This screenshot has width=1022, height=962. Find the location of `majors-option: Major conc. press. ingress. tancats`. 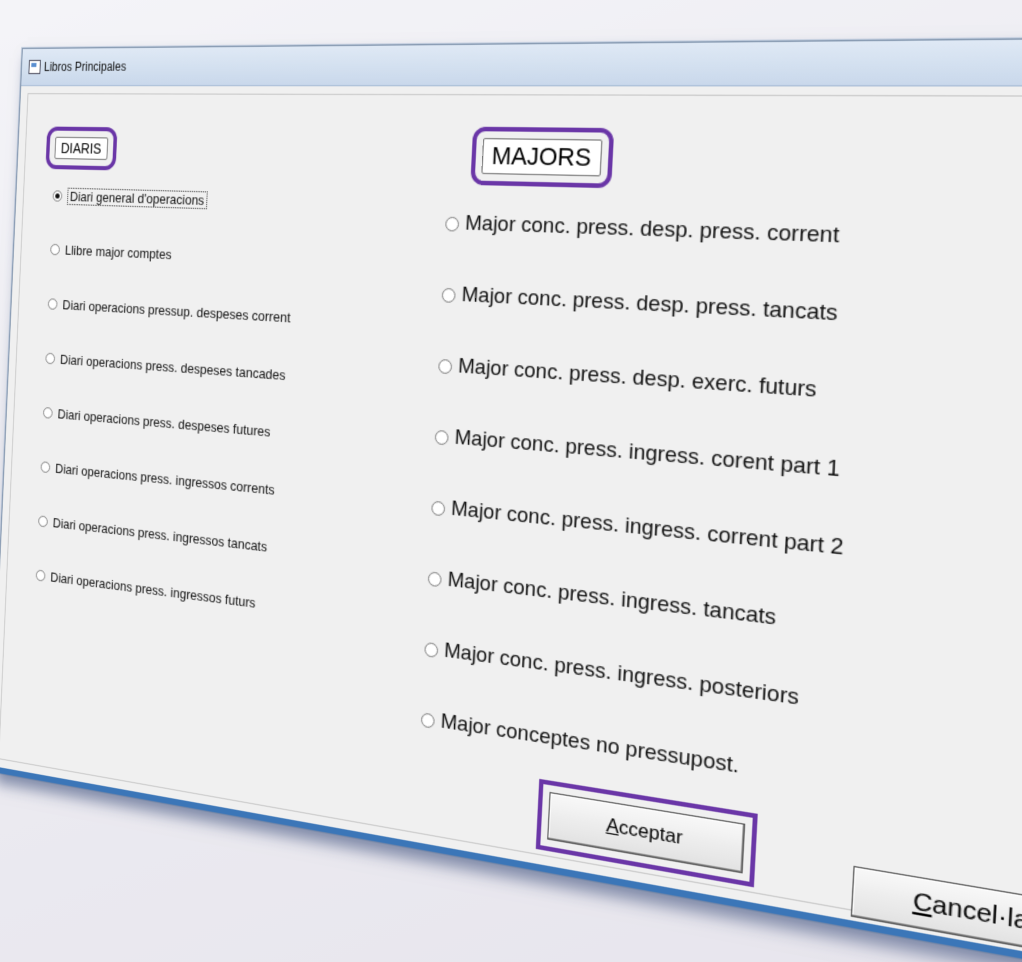

majors-option: Major conc. press. ingress. tancats is located at coordinates (602, 599).